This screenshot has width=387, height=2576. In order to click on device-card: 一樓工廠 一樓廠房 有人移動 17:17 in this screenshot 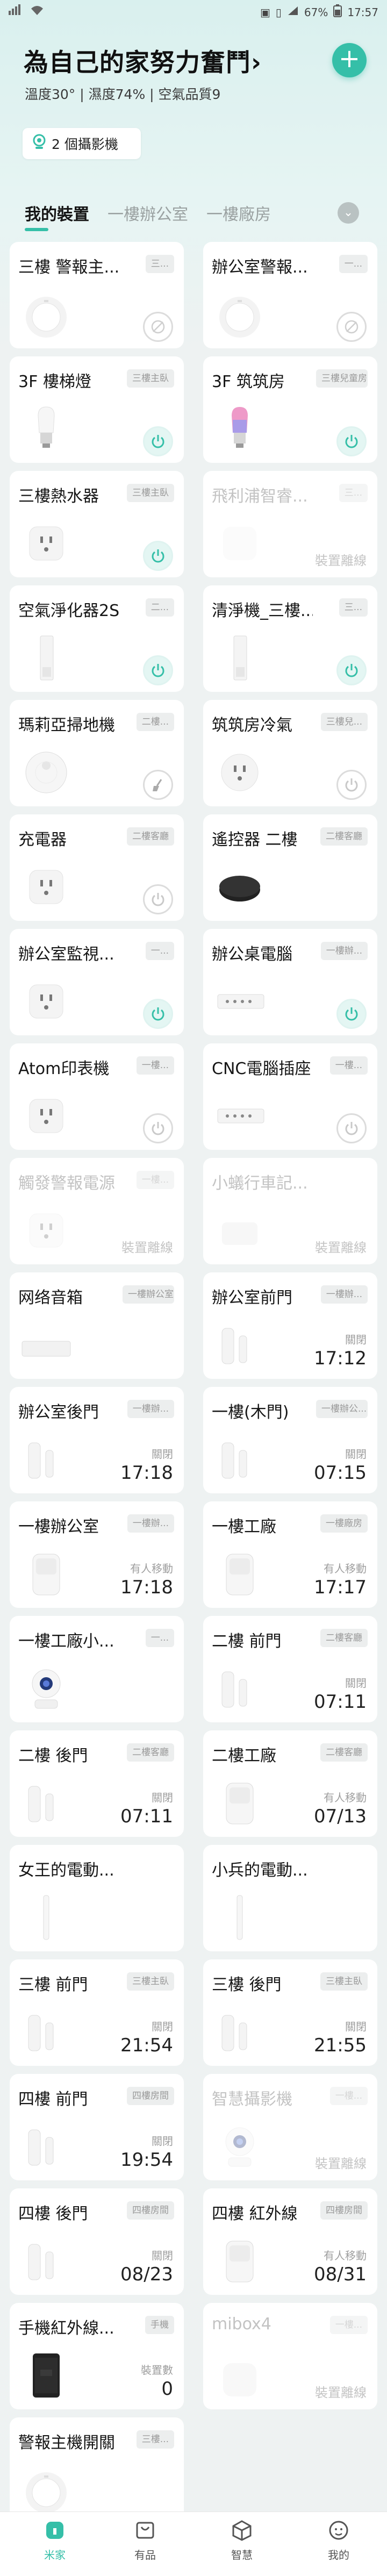, I will do `click(290, 1554)`.